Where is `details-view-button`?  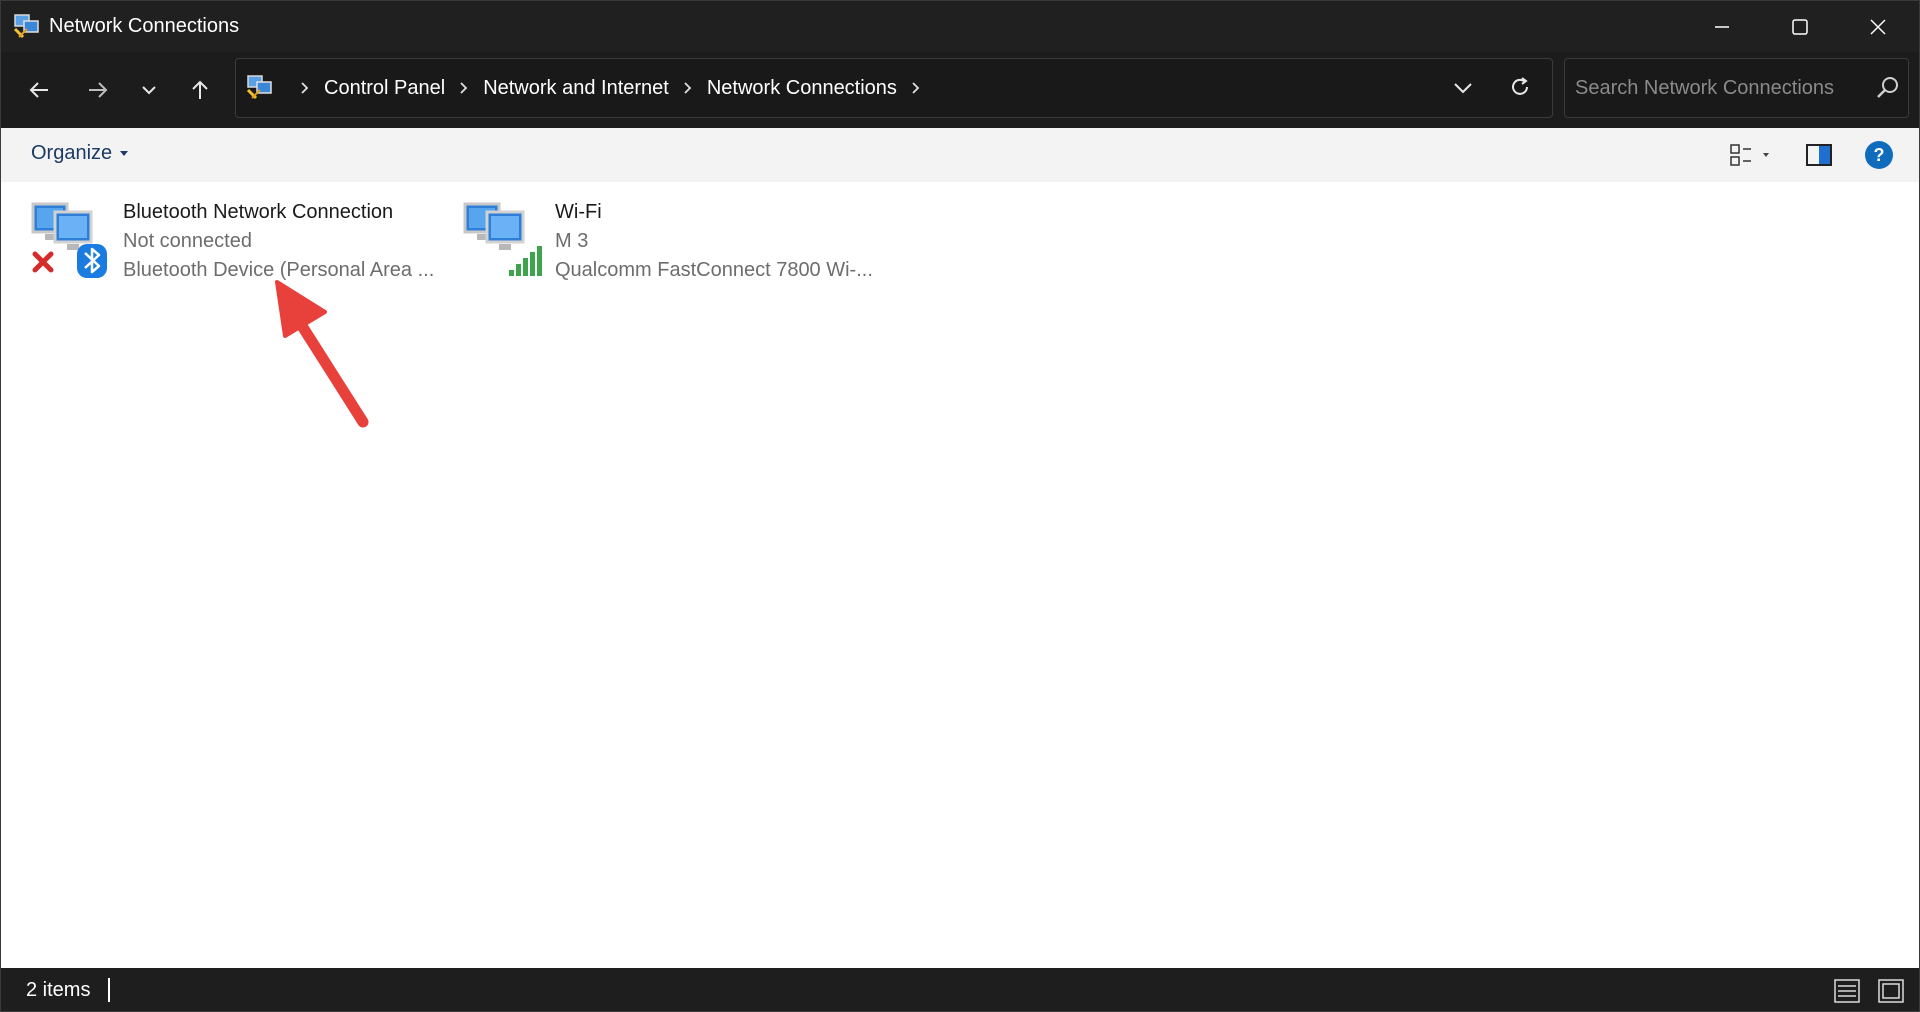 details-view-button is located at coordinates (1847, 991).